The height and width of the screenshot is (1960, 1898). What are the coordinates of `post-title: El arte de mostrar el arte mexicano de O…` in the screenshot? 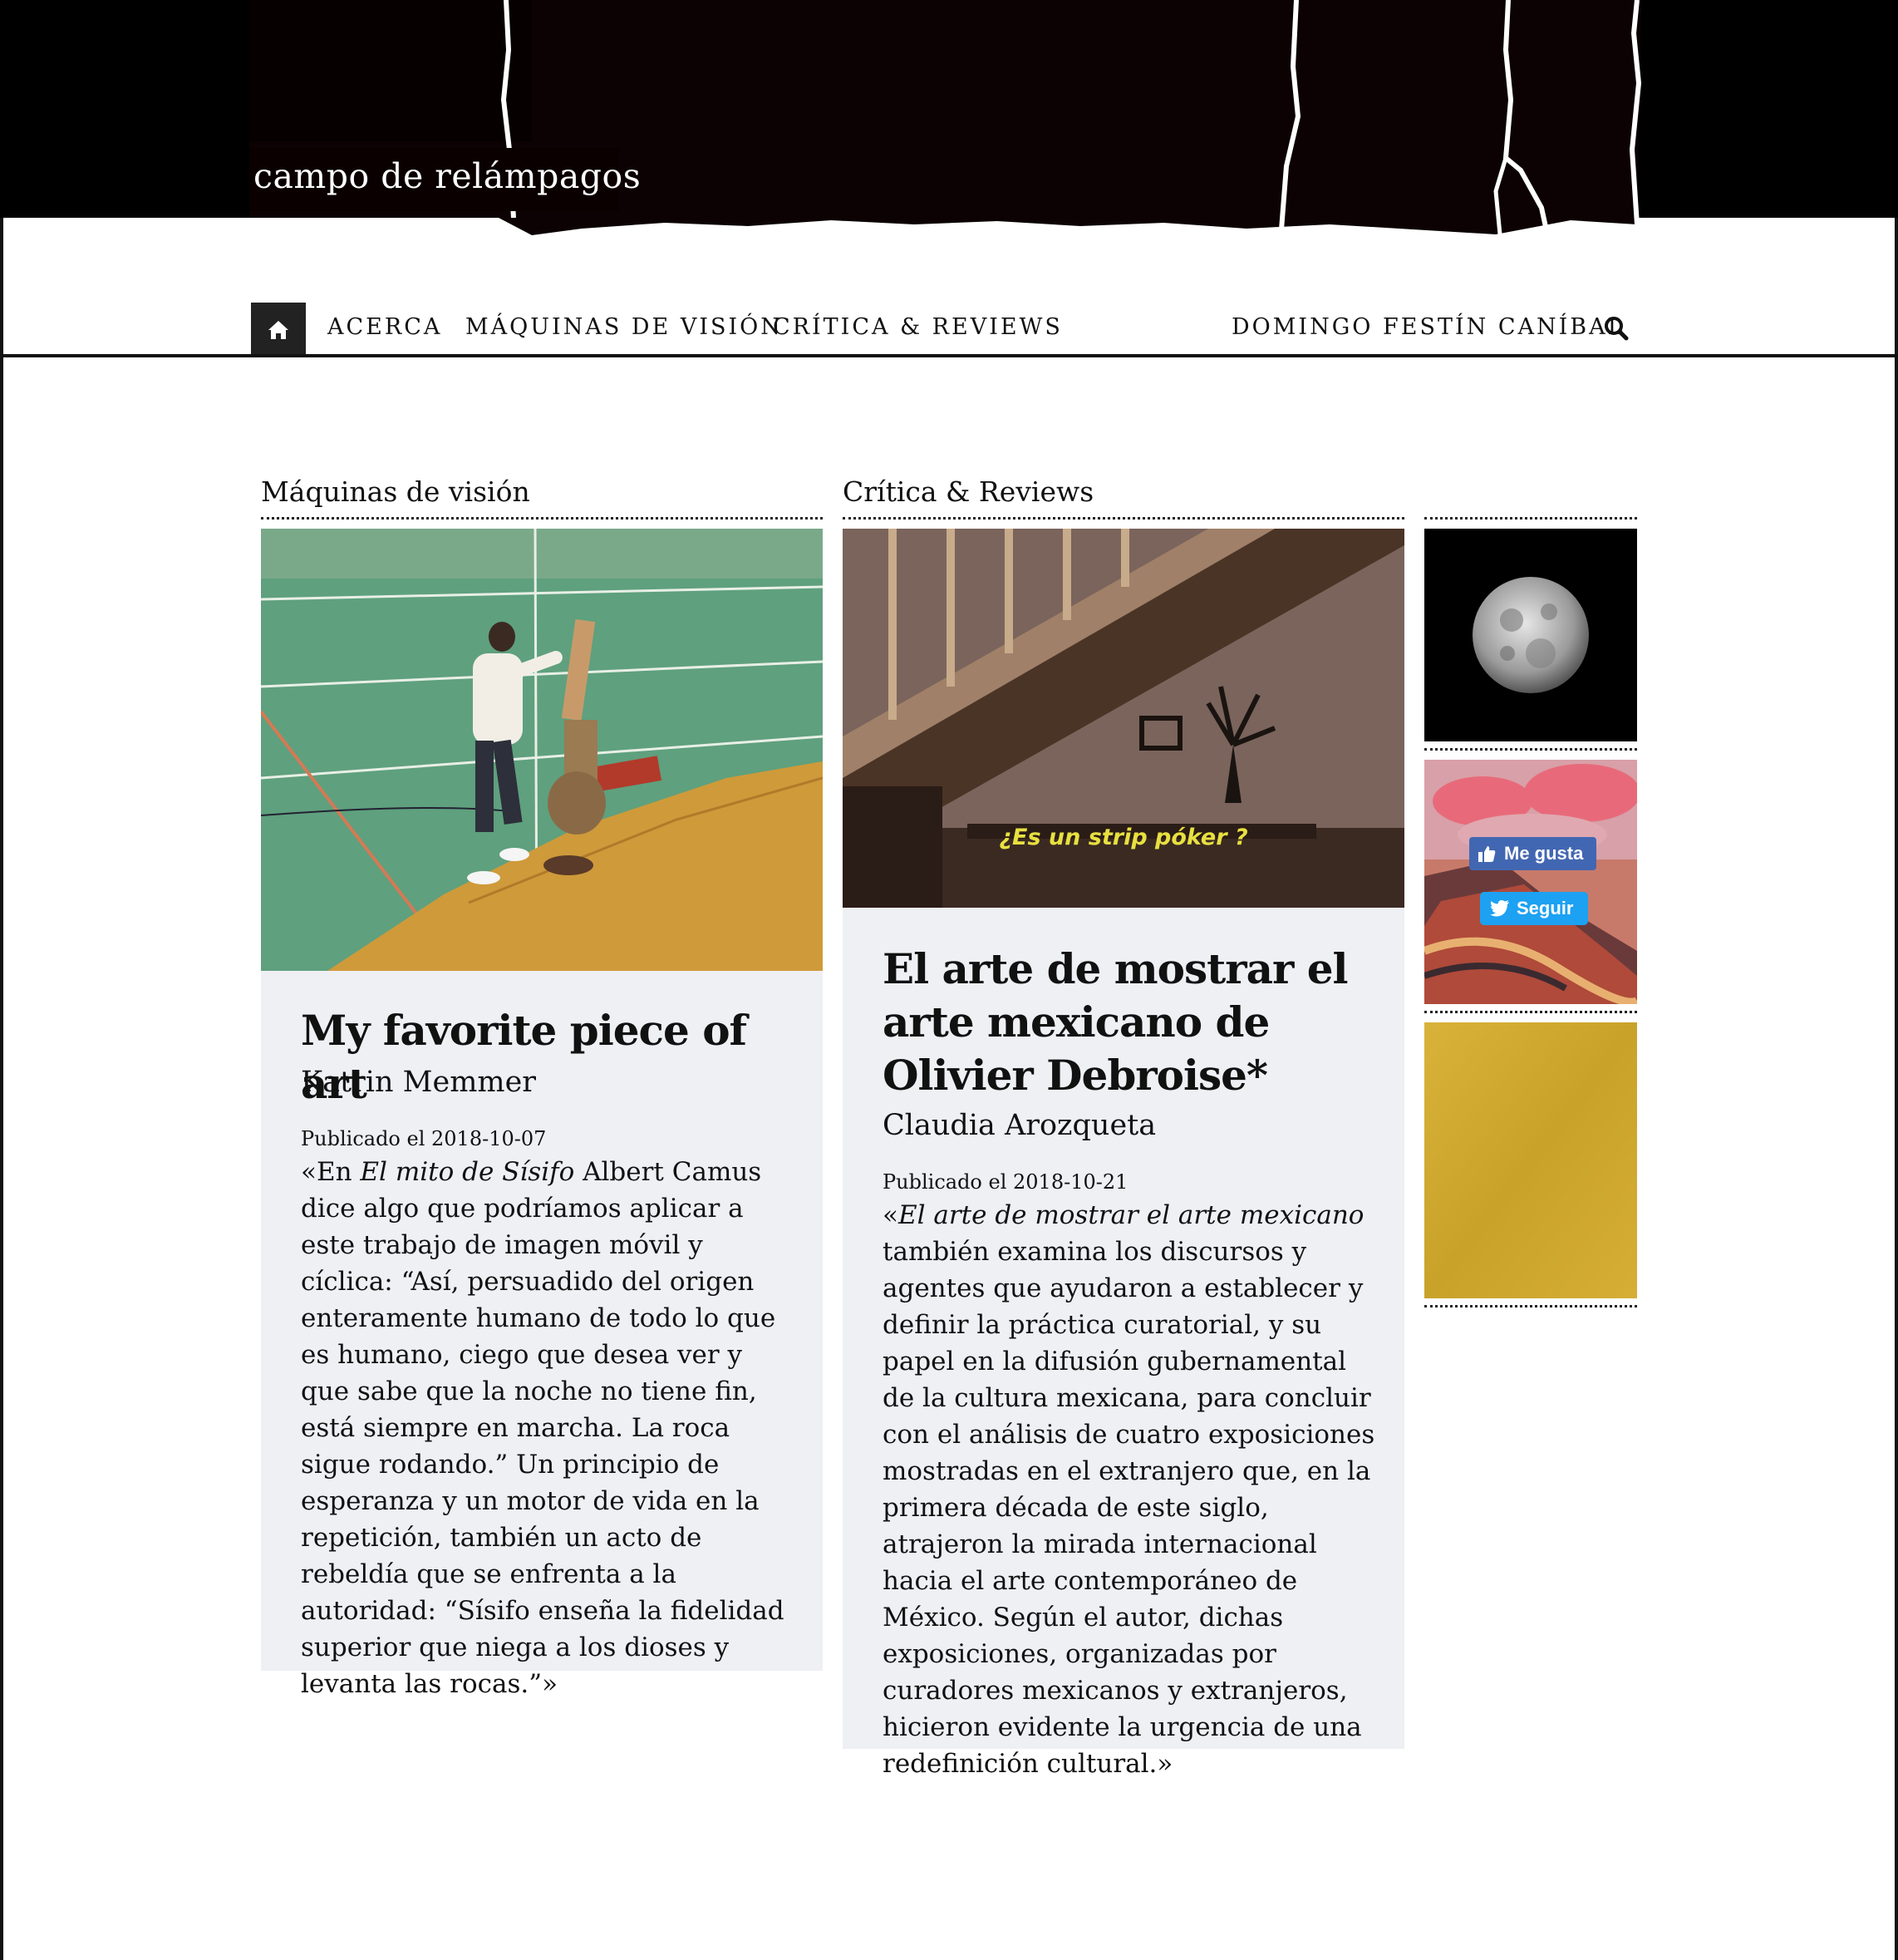 It's located at (1132, 1022).